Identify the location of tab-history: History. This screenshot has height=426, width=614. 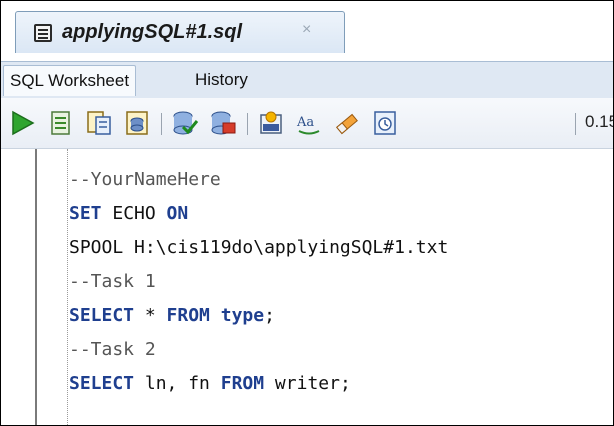
(221, 80).